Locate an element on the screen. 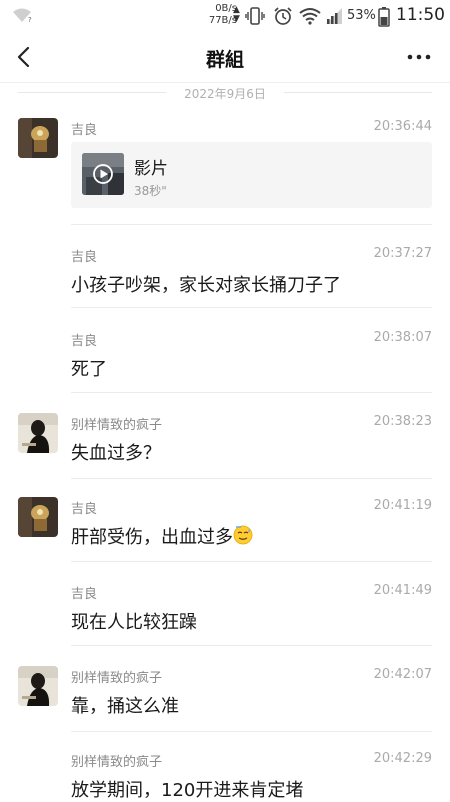 This screenshot has width=450, height=802. chat-title: 群組 is located at coordinates (224, 60).